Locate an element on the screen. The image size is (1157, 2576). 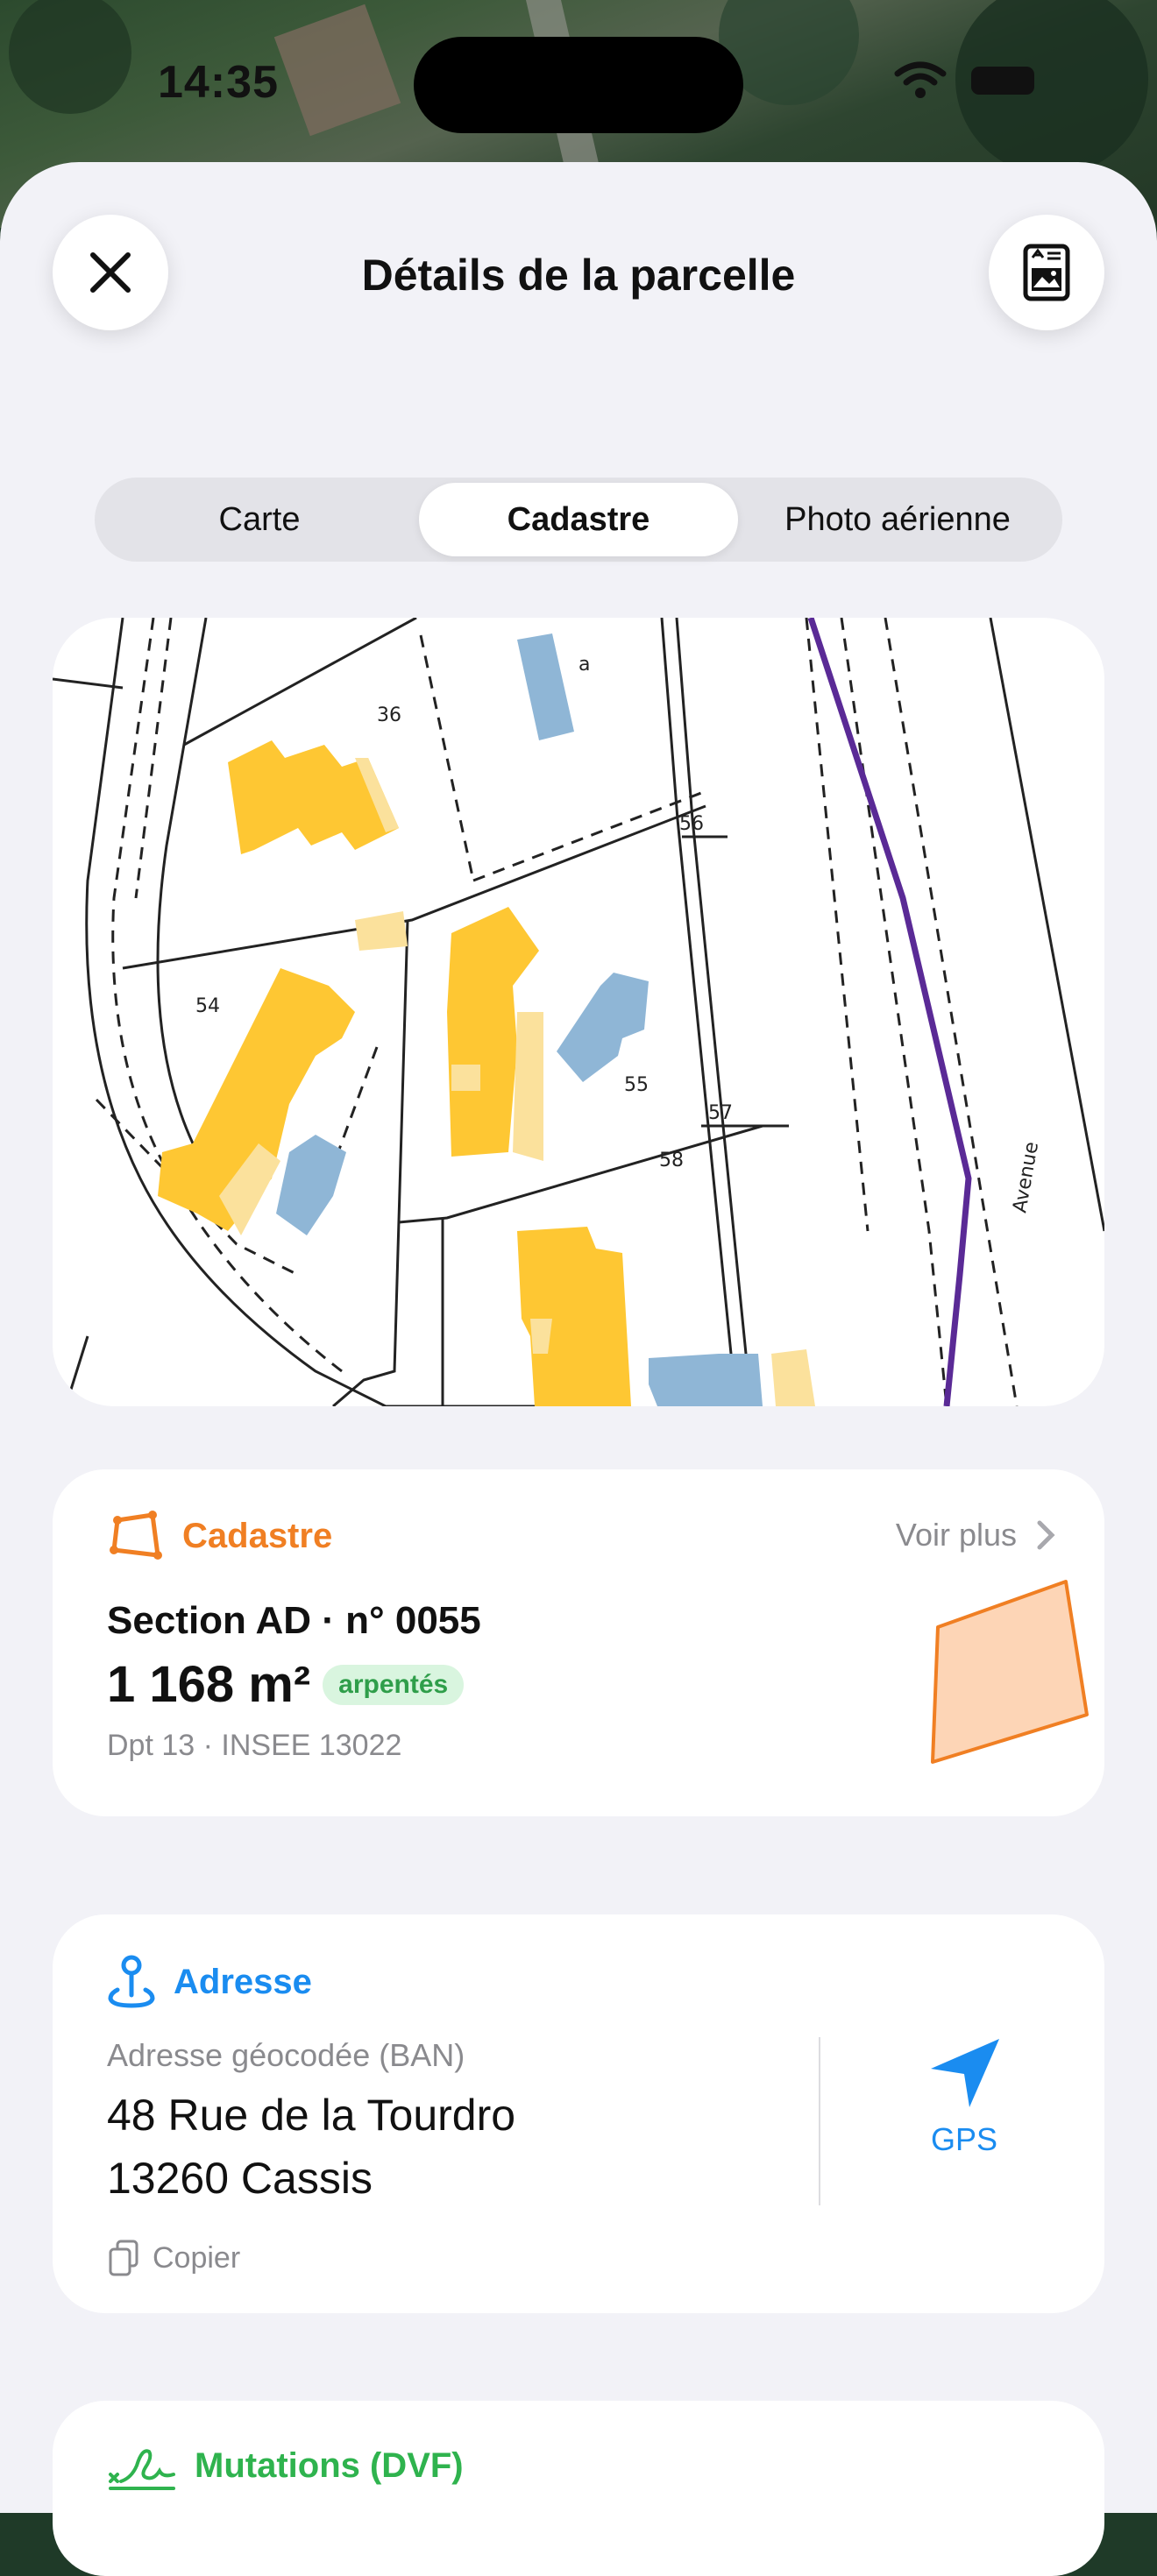
gps-button: GPS is located at coordinates (965, 2096).